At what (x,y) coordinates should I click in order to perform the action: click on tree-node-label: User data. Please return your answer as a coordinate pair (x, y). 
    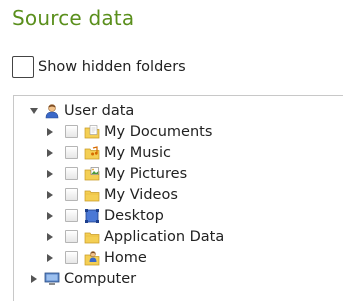
    Looking at the image, I should click on (99, 110).